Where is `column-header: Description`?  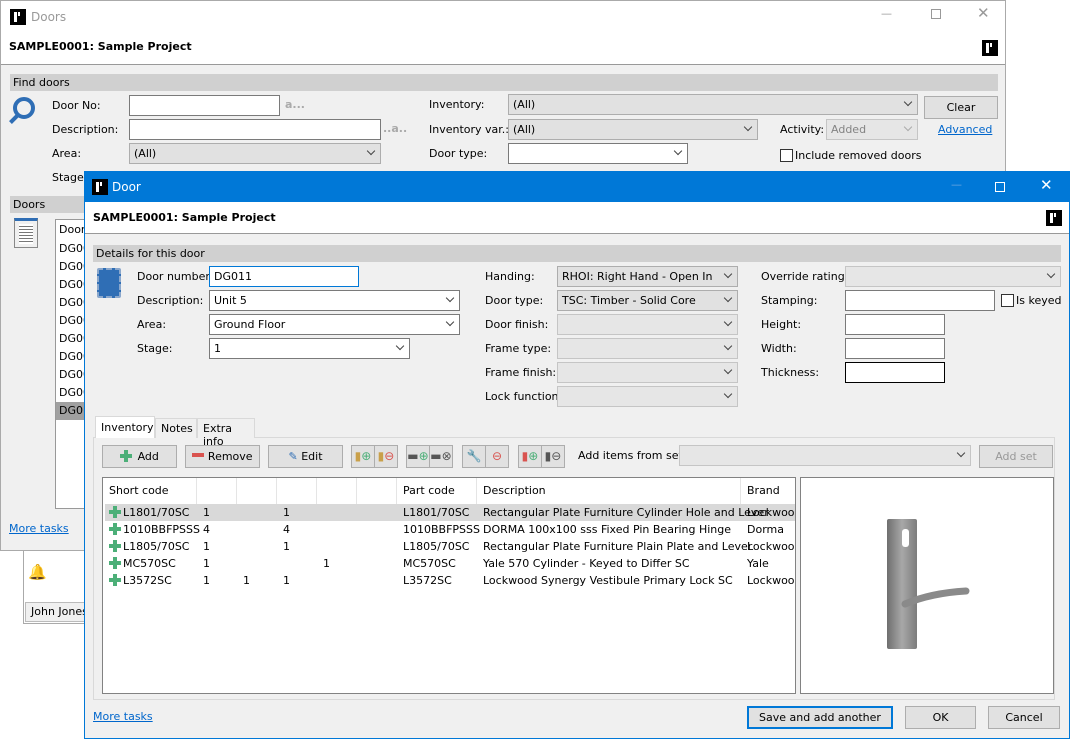
column-header: Description is located at coordinates (609, 491).